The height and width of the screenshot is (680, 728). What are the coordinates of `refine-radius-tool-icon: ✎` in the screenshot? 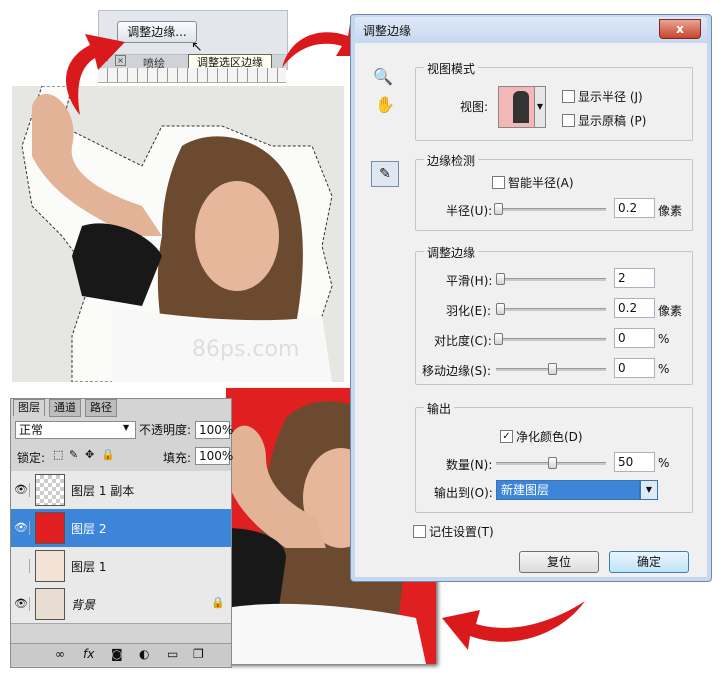 It's located at (385, 174).